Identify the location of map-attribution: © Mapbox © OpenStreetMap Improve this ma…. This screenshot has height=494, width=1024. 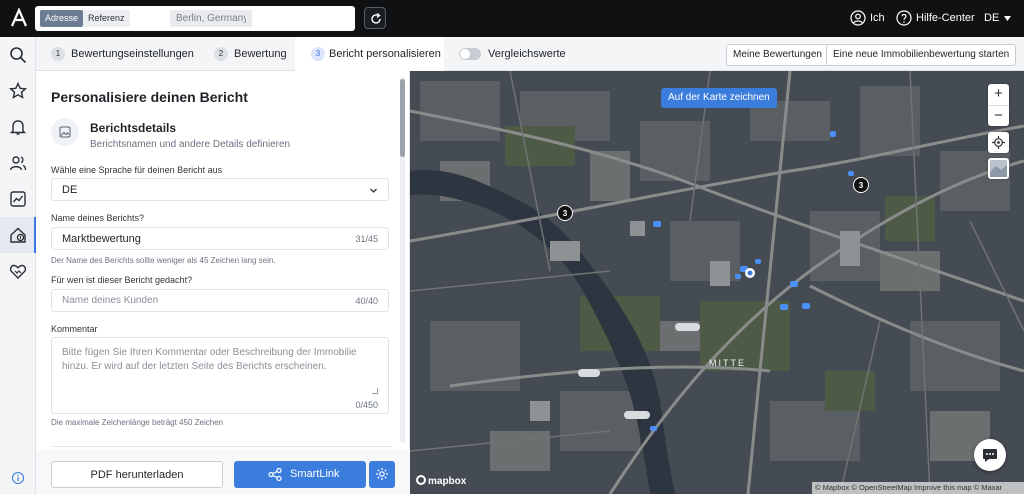
(918, 488).